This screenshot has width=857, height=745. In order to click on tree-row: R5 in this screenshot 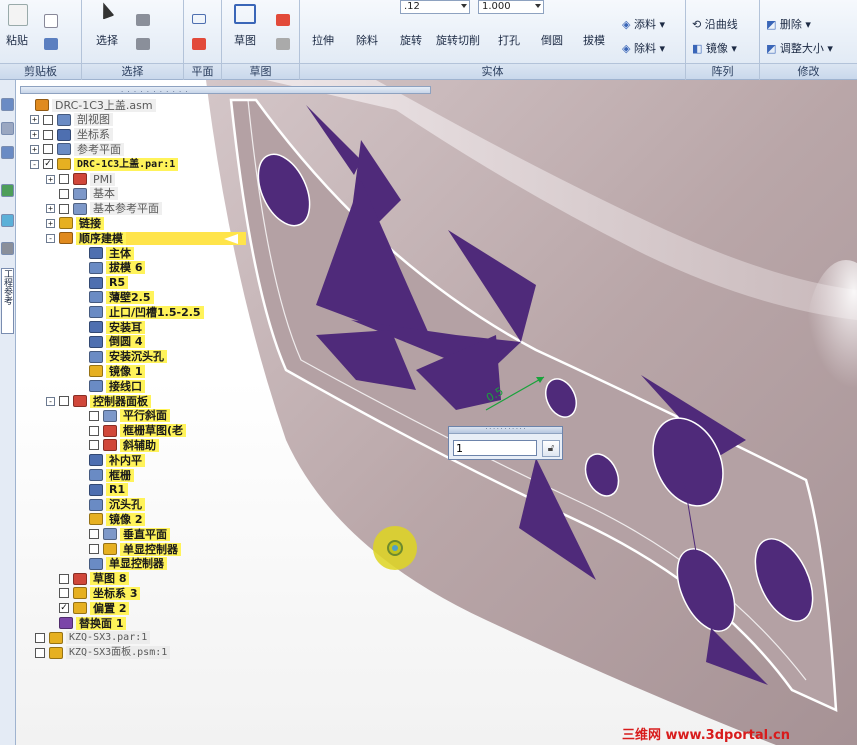, I will do `click(102, 283)`.